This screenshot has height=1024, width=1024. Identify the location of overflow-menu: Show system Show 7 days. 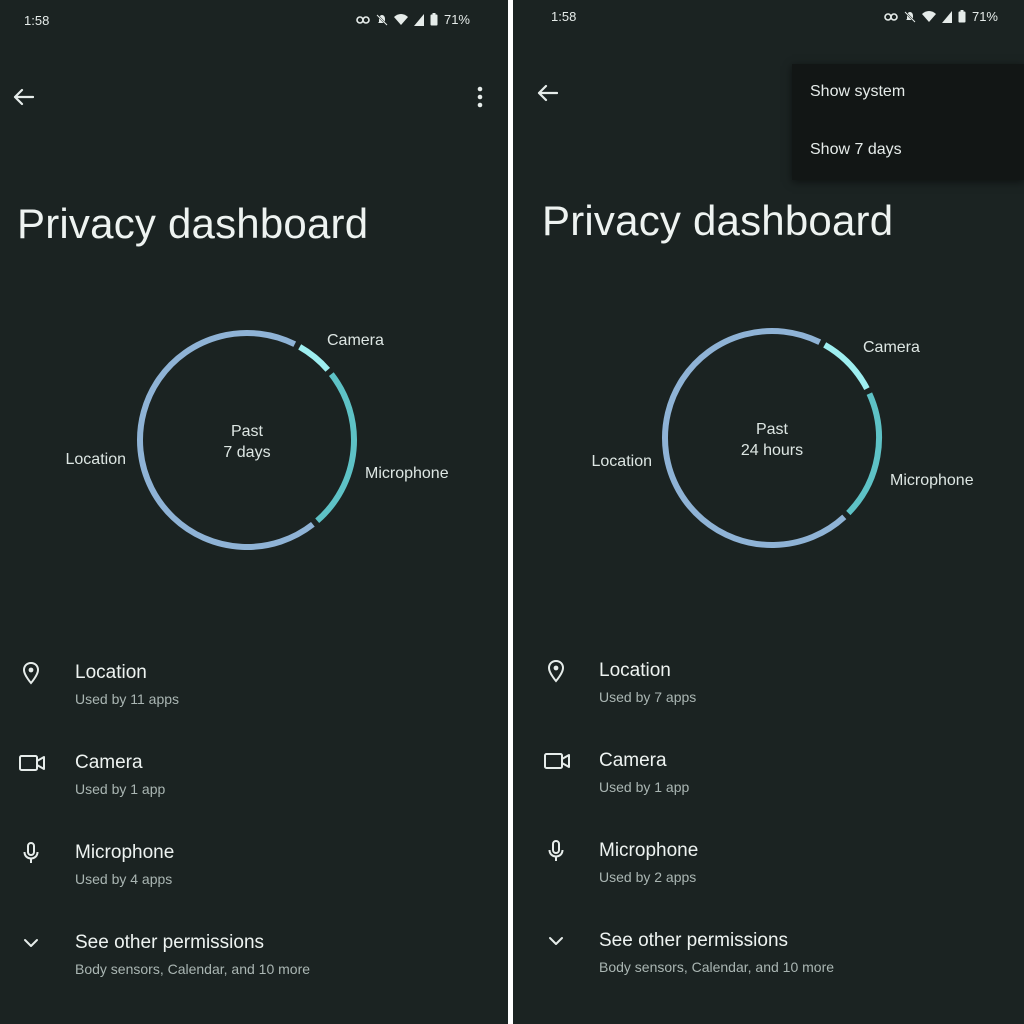
(908, 122).